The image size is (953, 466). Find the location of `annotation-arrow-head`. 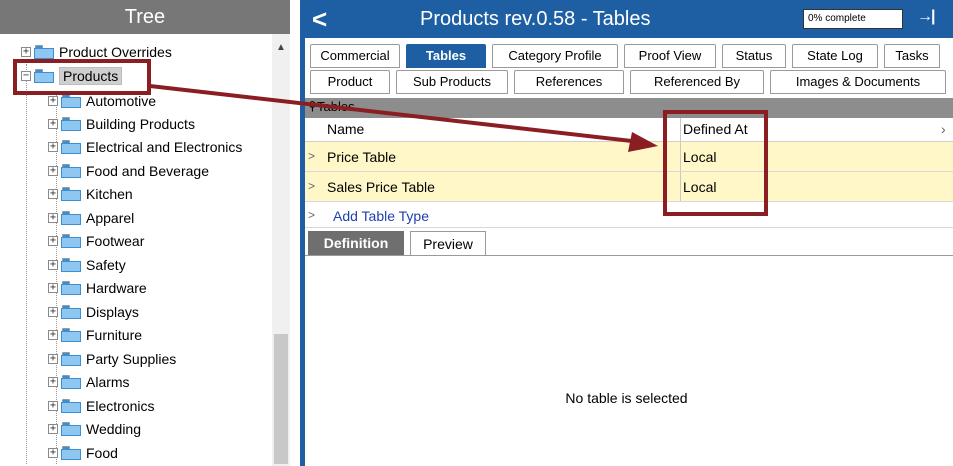

annotation-arrow-head is located at coordinates (643, 142).